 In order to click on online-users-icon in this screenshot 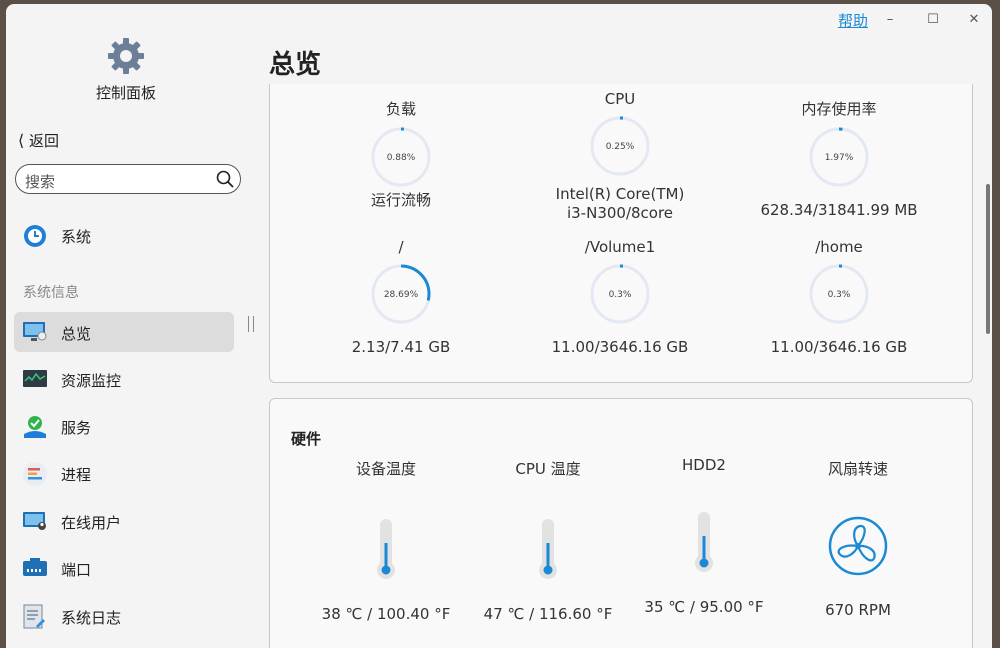, I will do `click(35, 521)`.